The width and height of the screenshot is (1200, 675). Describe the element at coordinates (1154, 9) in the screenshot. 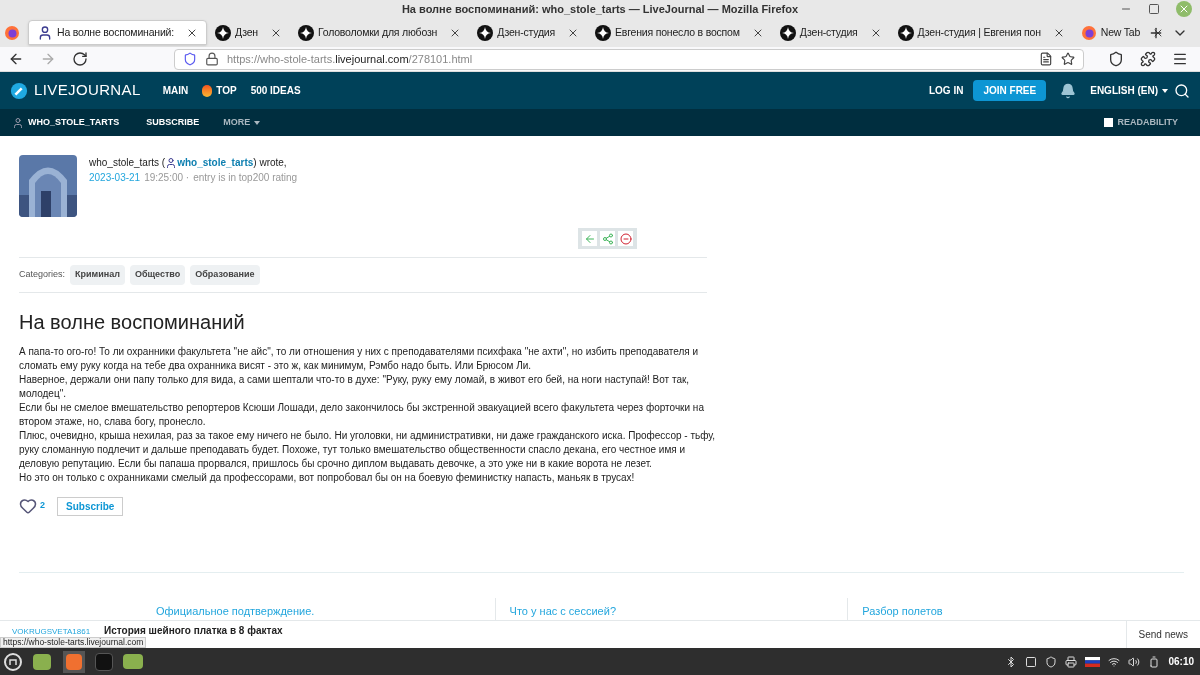

I see `maximize-icon` at that location.